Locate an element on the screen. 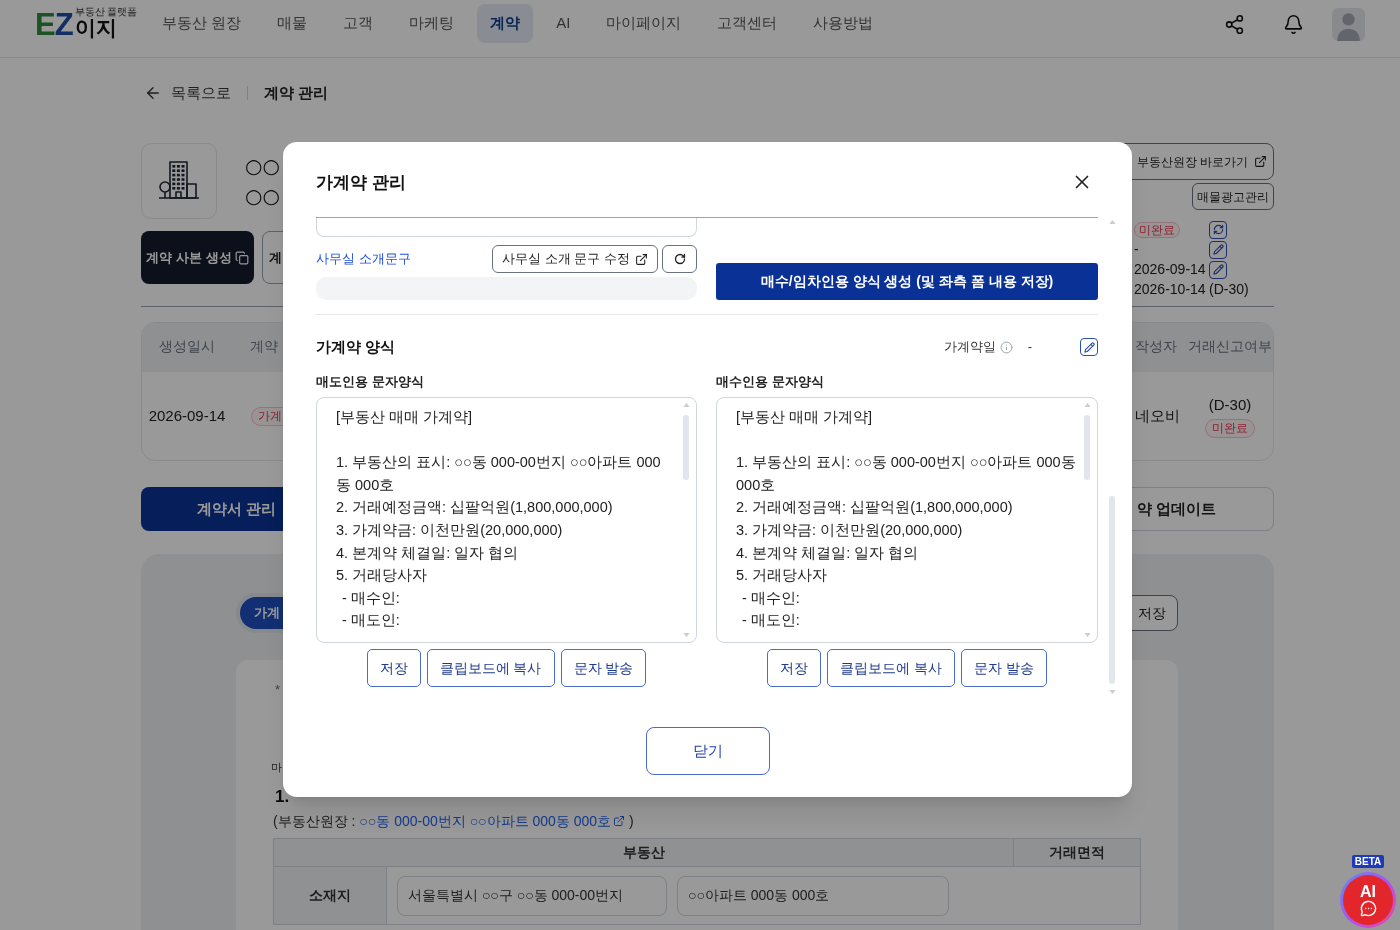  logo-mark: EZ is located at coordinates (54, 24).